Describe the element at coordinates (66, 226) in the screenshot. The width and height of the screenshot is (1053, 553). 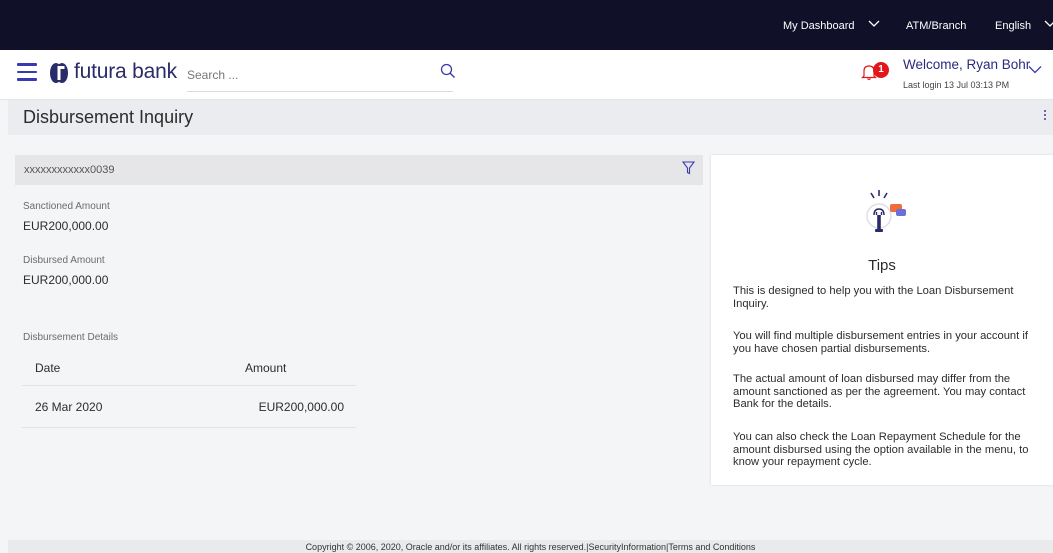
I see `sanctioned-amount-value: EUR200,000.00` at that location.